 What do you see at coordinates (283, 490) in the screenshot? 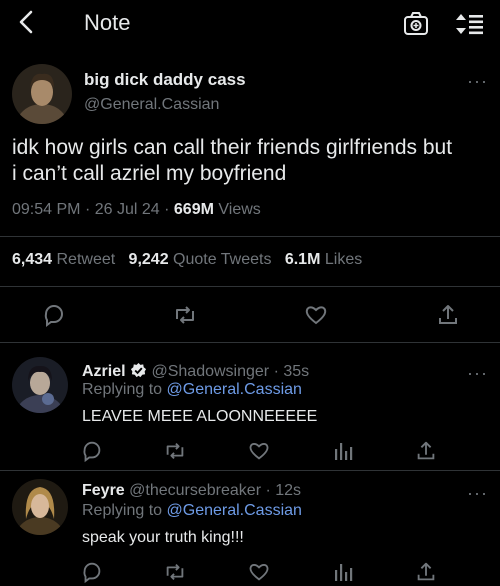
I see `reply-time: · 12s` at bounding box center [283, 490].